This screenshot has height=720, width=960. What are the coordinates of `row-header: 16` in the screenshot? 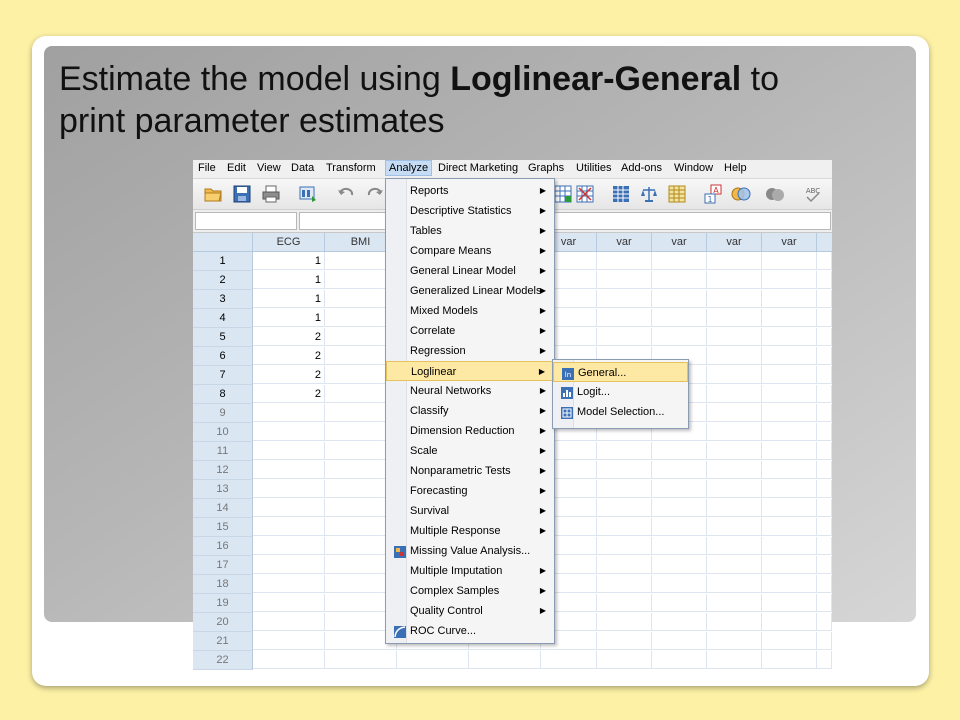 It's located at (223, 546).